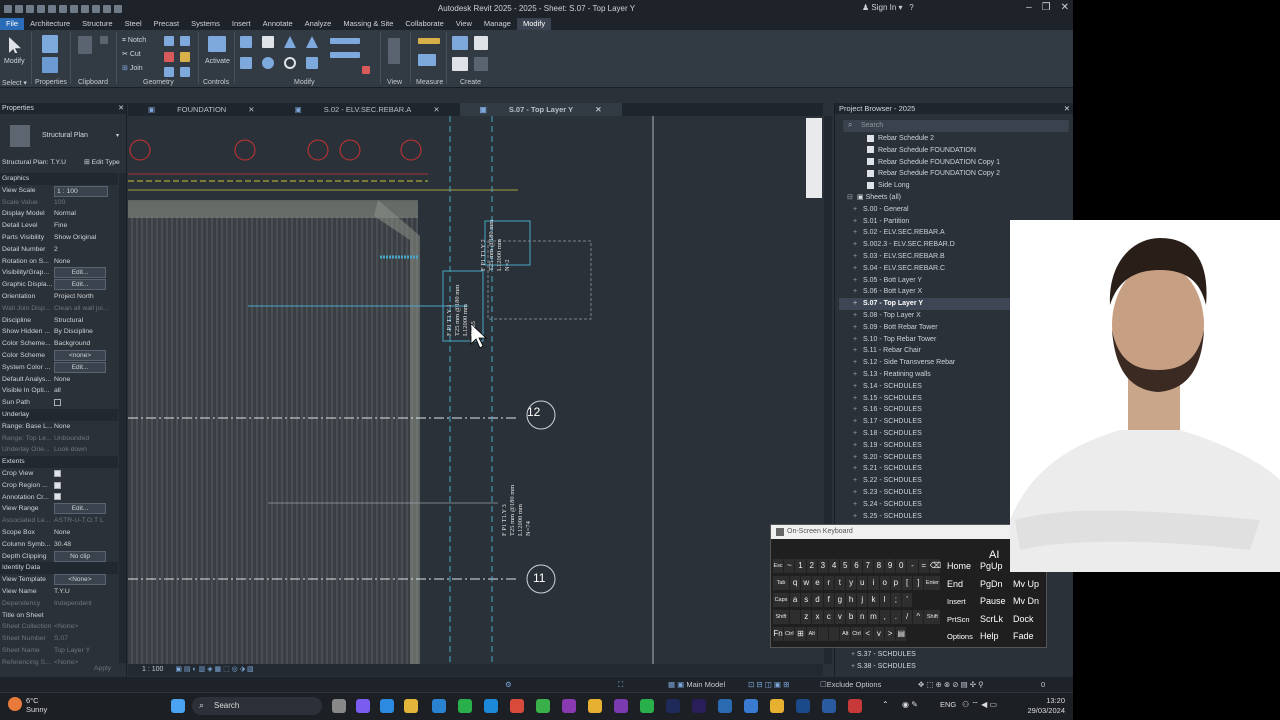 The height and width of the screenshot is (720, 1280). I want to click on create-similar-icon, so click(460, 64).